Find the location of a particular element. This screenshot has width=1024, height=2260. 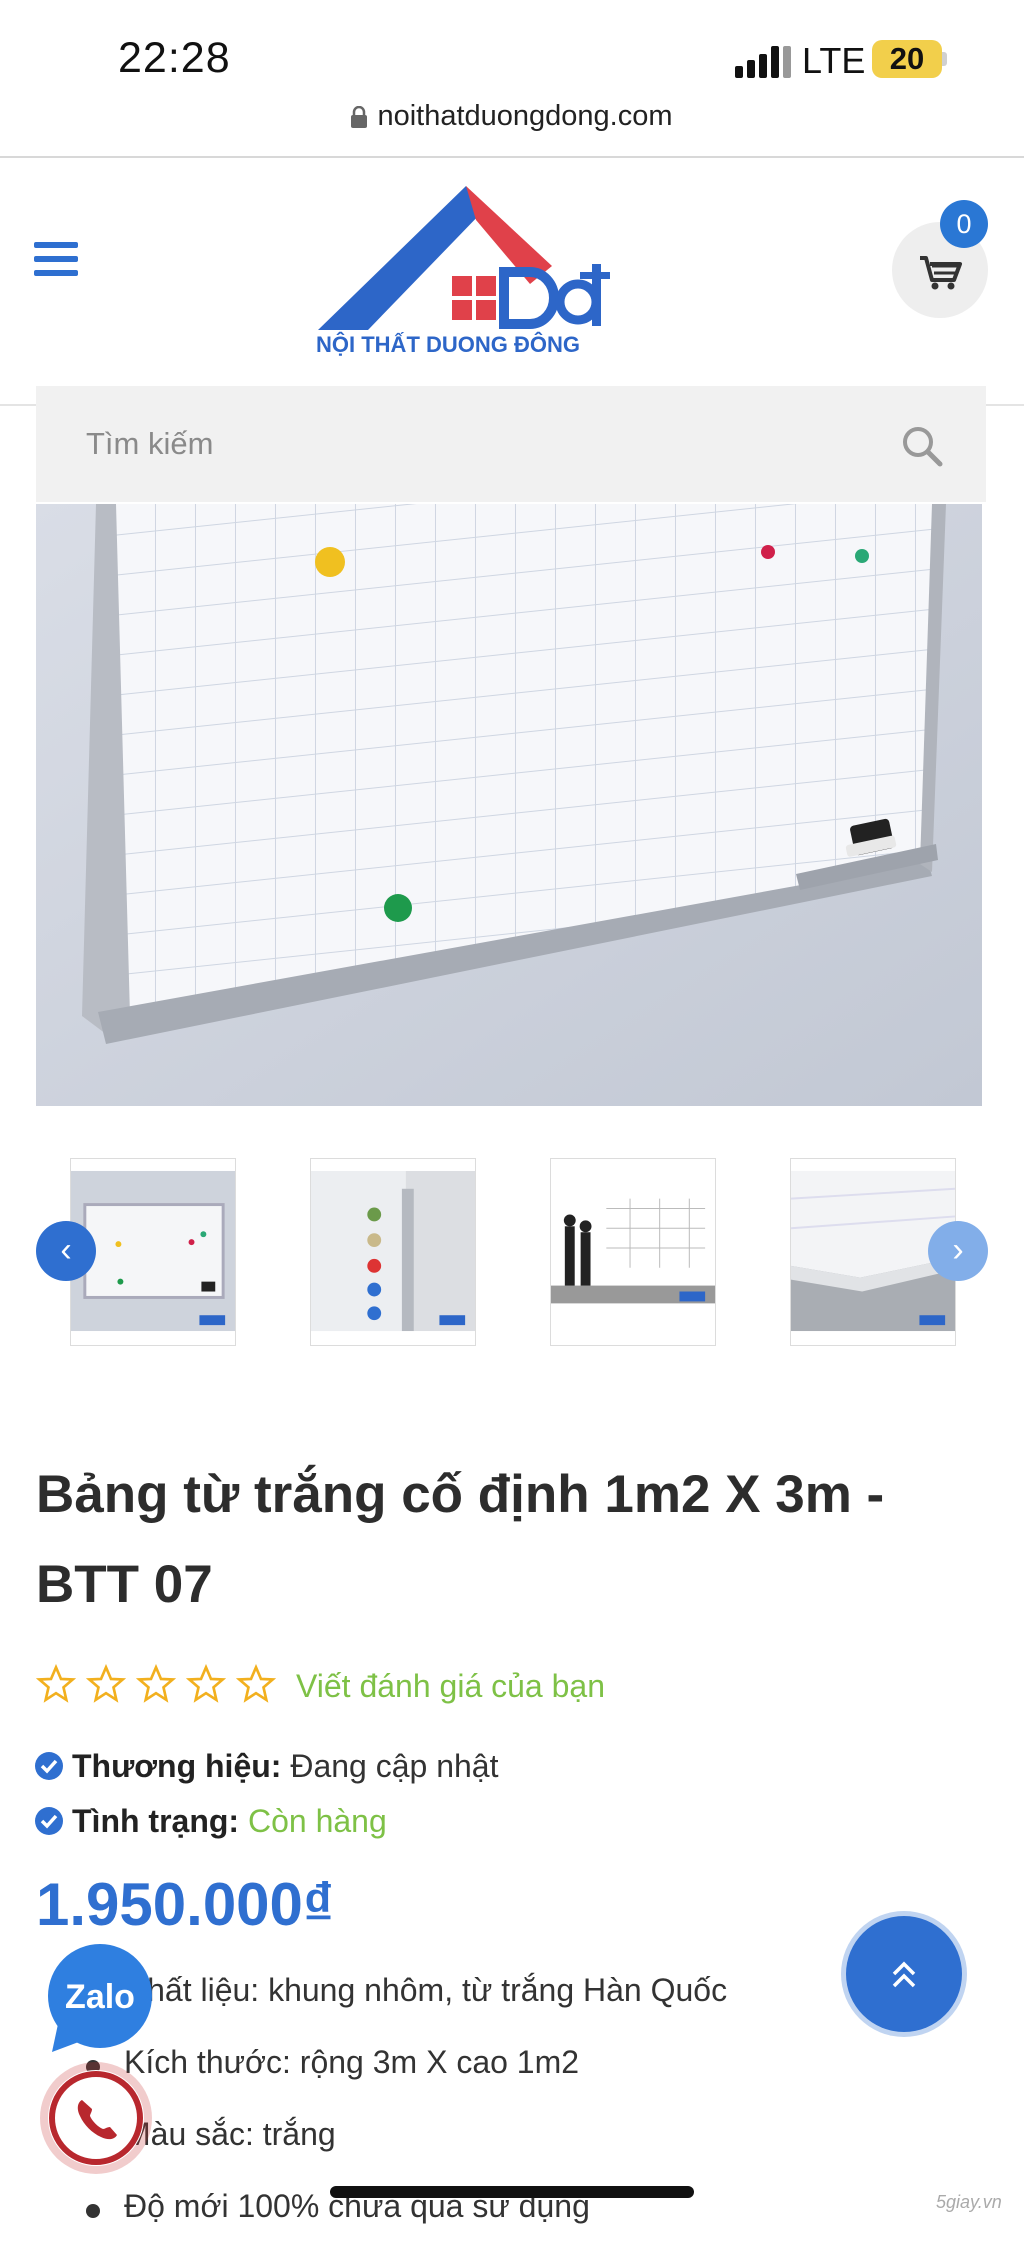

lock-icon is located at coordinates (359, 117).